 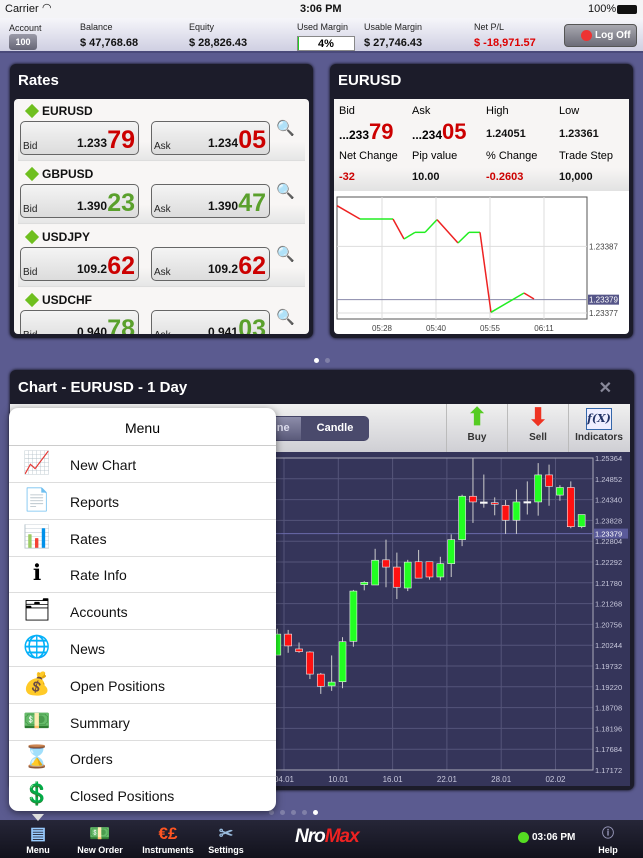 I want to click on menu-item: 📄 Reports, so click(x=142, y=501).